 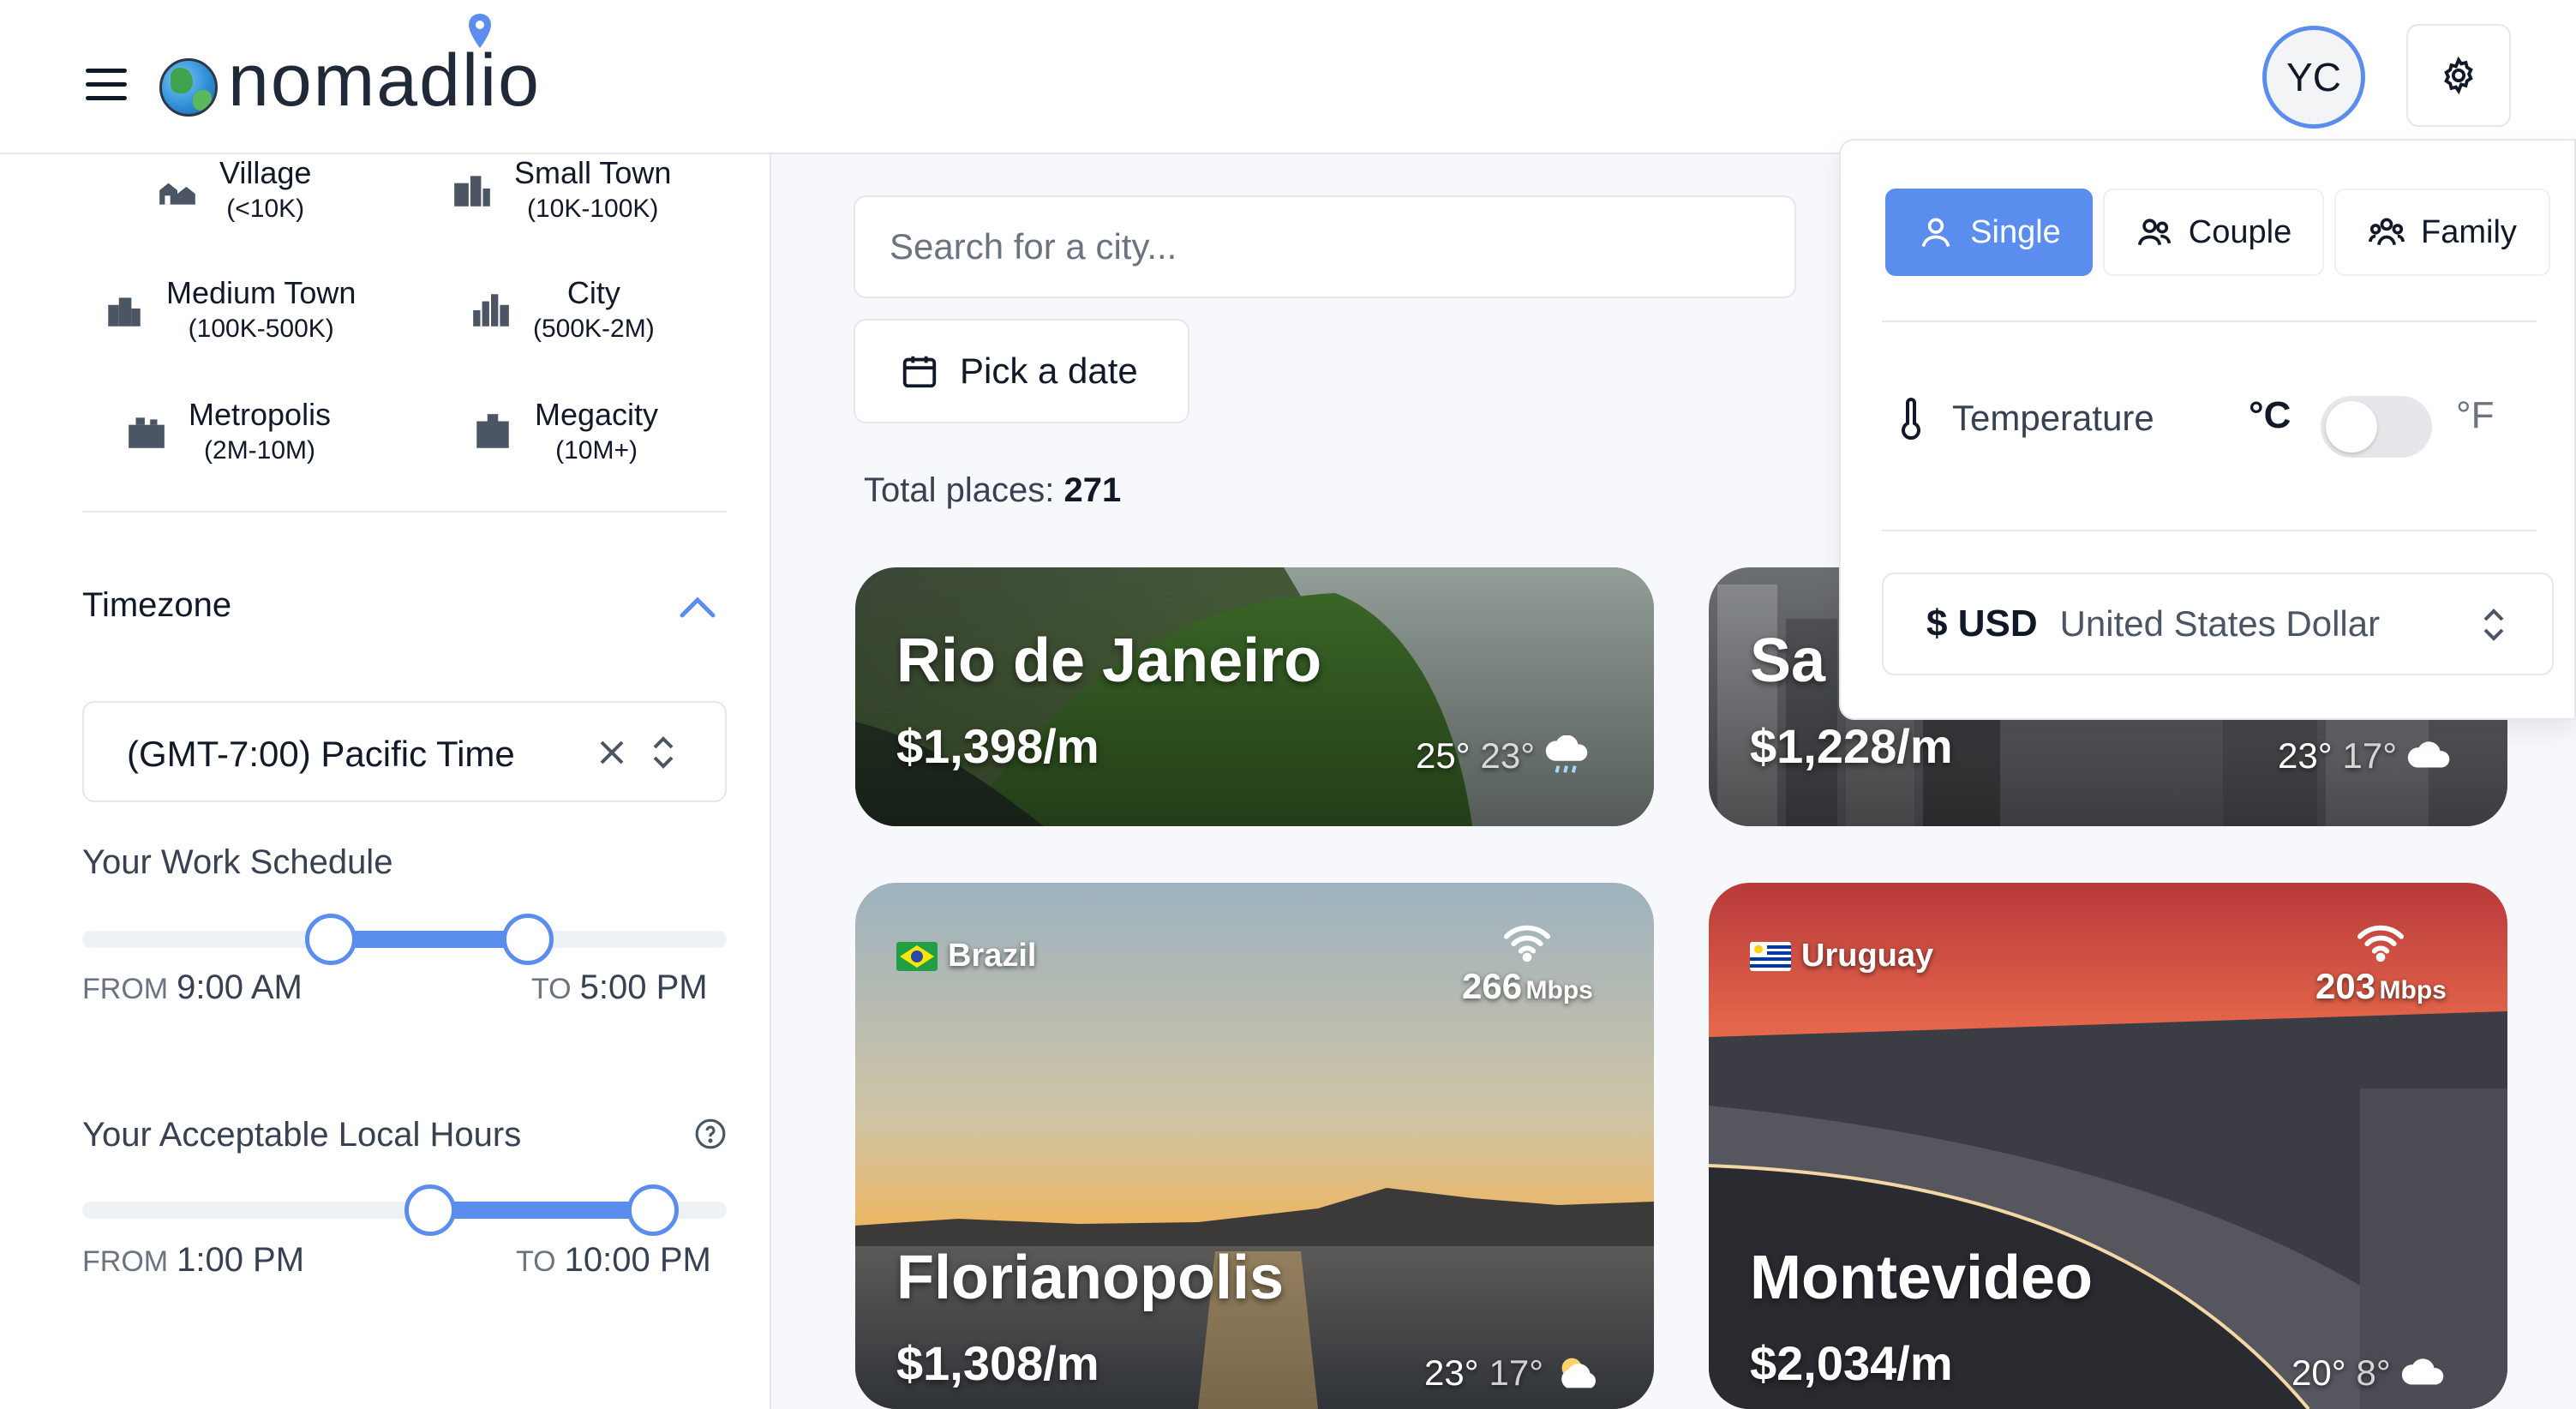 I want to click on size-option-megacity: Megacity (10M+), so click(x=564, y=432).